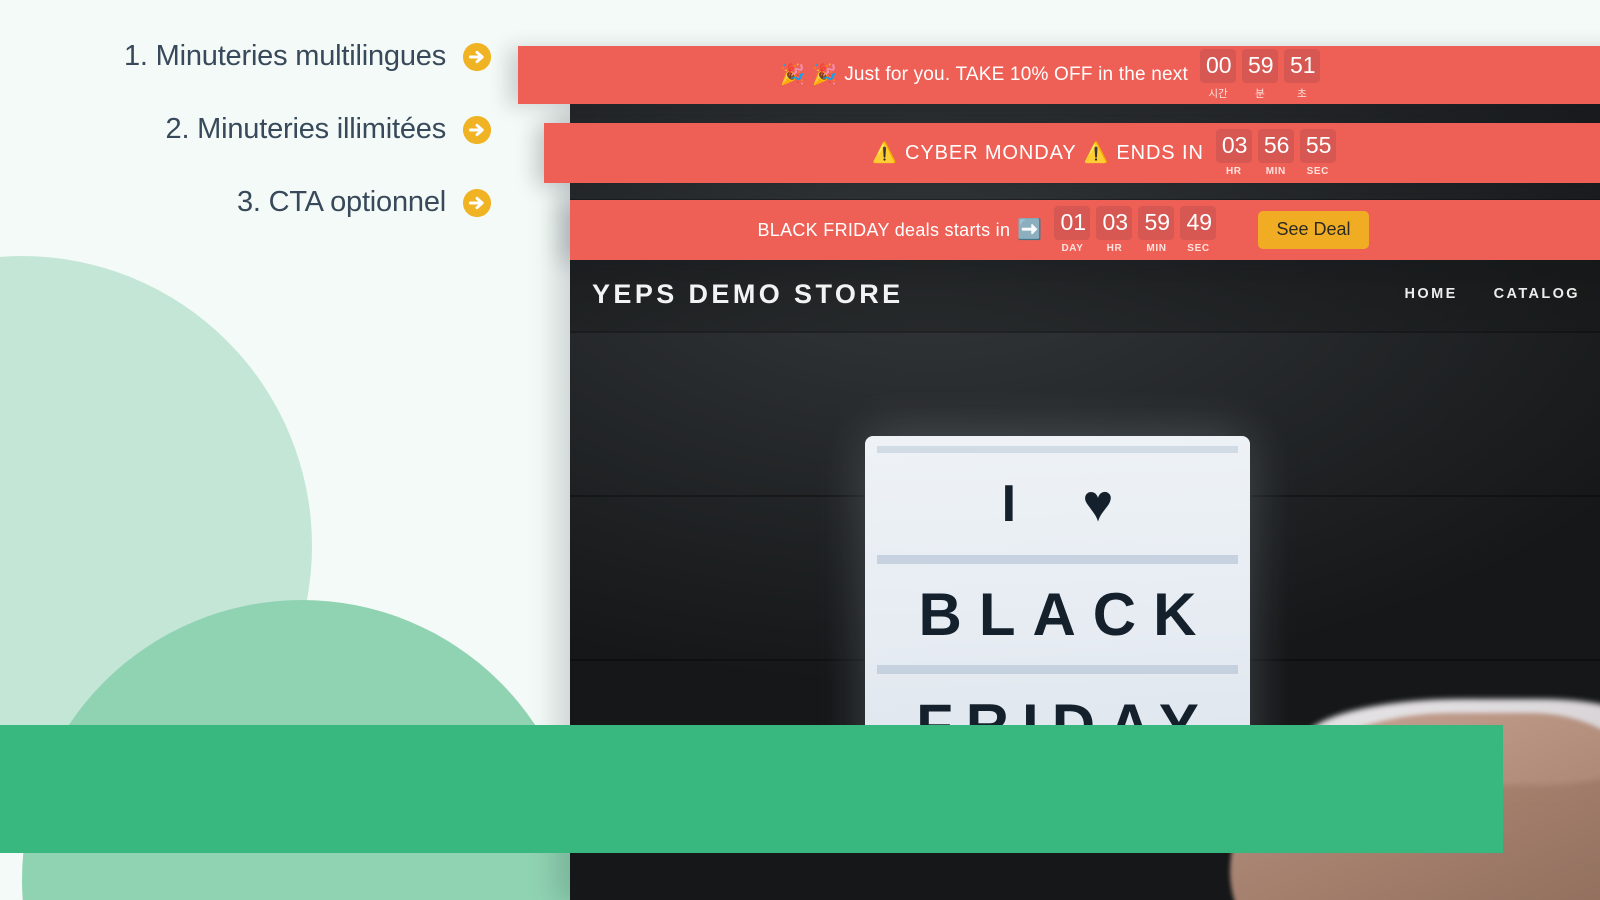 The width and height of the screenshot is (1600, 900). I want to click on timer-hr-label: HR, so click(1233, 171).